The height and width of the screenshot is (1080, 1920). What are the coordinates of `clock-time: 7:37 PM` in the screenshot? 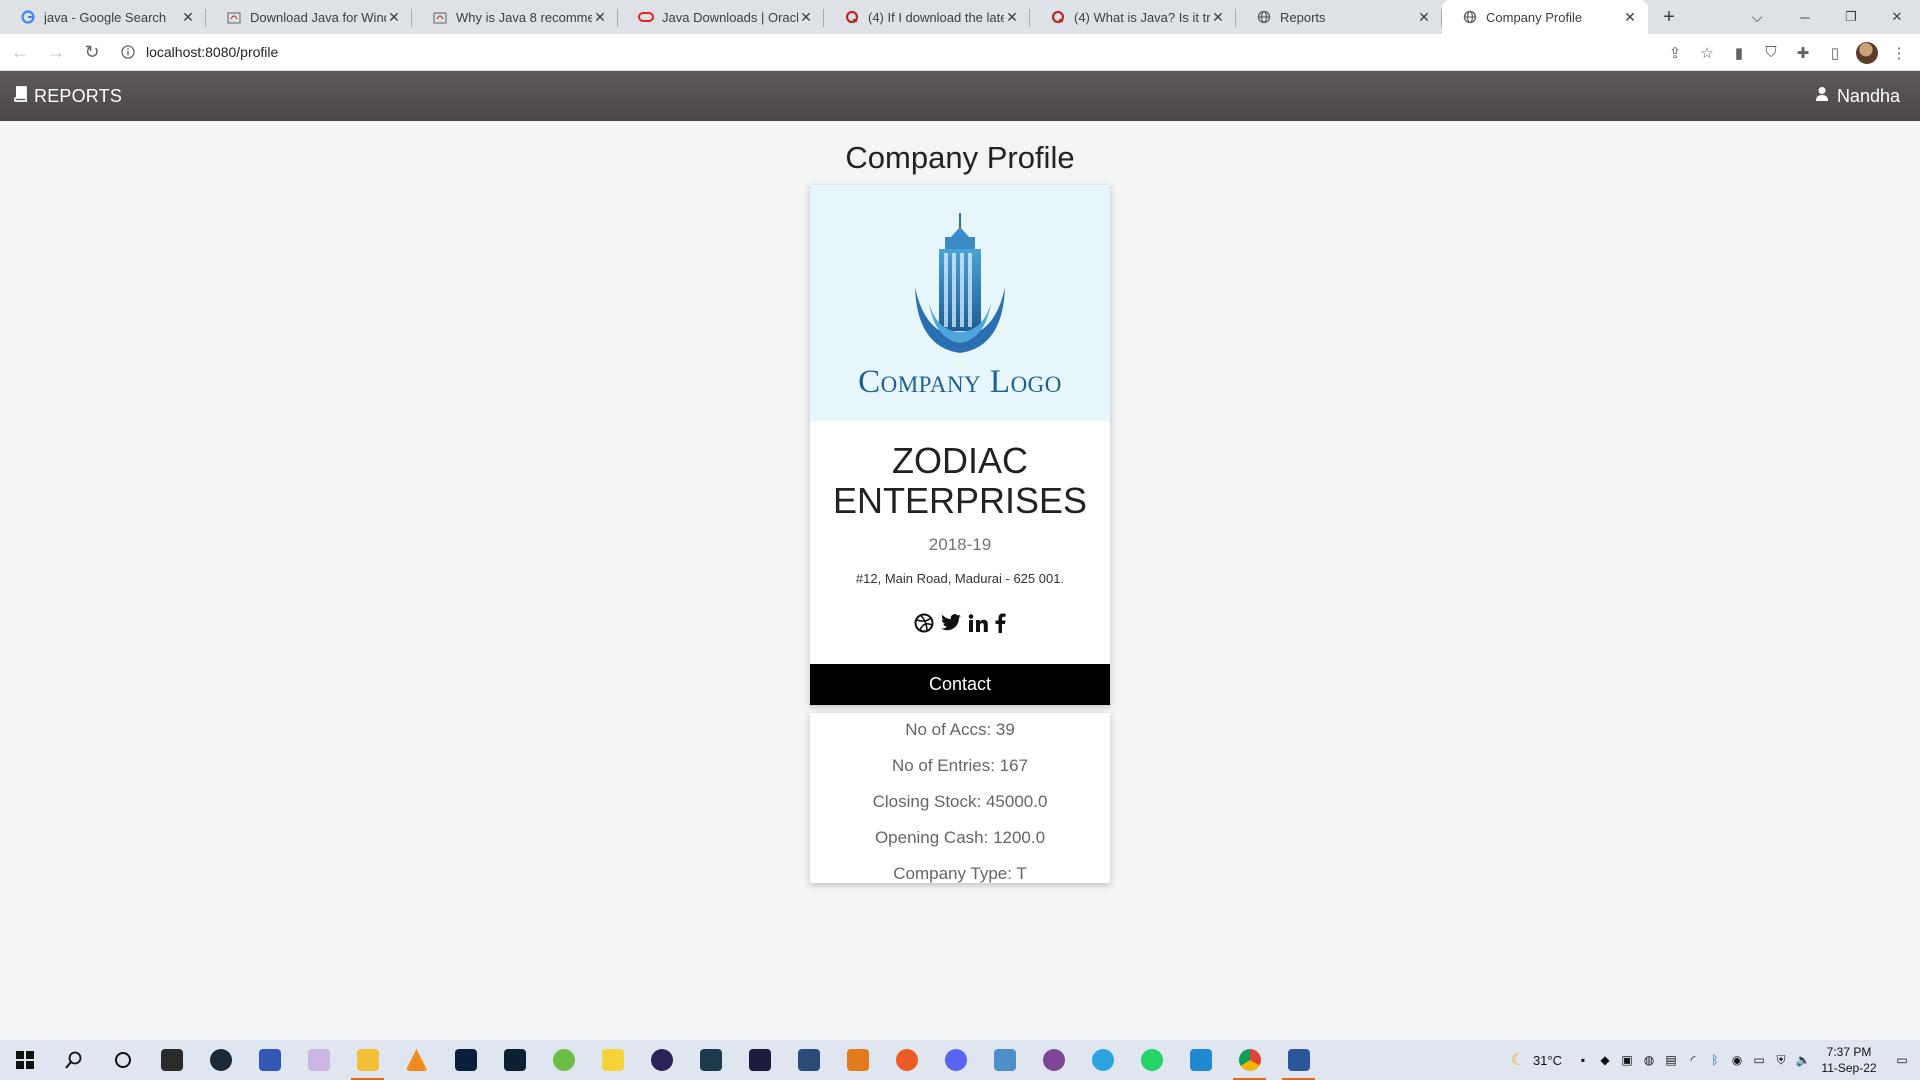 It's located at (1849, 1052).